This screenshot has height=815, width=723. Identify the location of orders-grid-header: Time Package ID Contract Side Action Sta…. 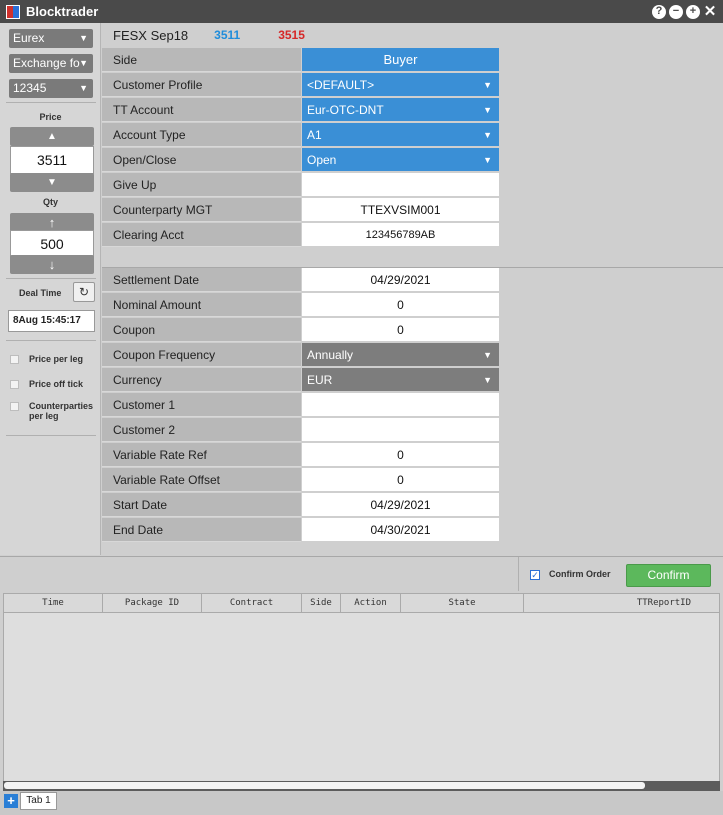
(361, 603).